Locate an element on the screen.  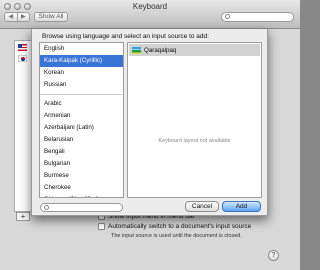
forward-arrow-icon: ▶ is located at coordinates (23, 17).